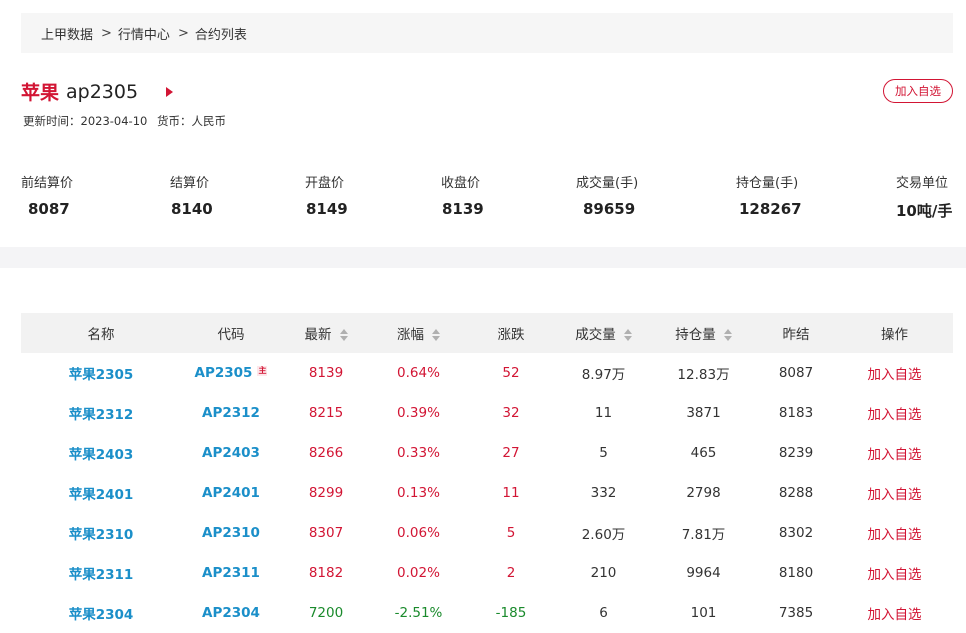 The height and width of the screenshot is (633, 966). What do you see at coordinates (144, 33) in the screenshot?
I see `breadcrumb-item-market-center: 行情中心` at bounding box center [144, 33].